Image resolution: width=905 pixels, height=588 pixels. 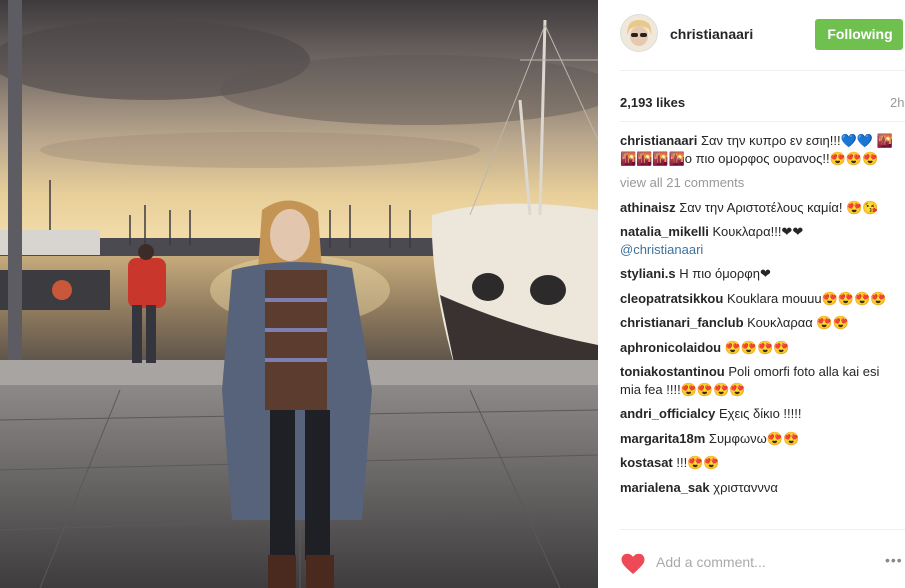 I want to click on post-timestamp: 2h, so click(x=897, y=102).